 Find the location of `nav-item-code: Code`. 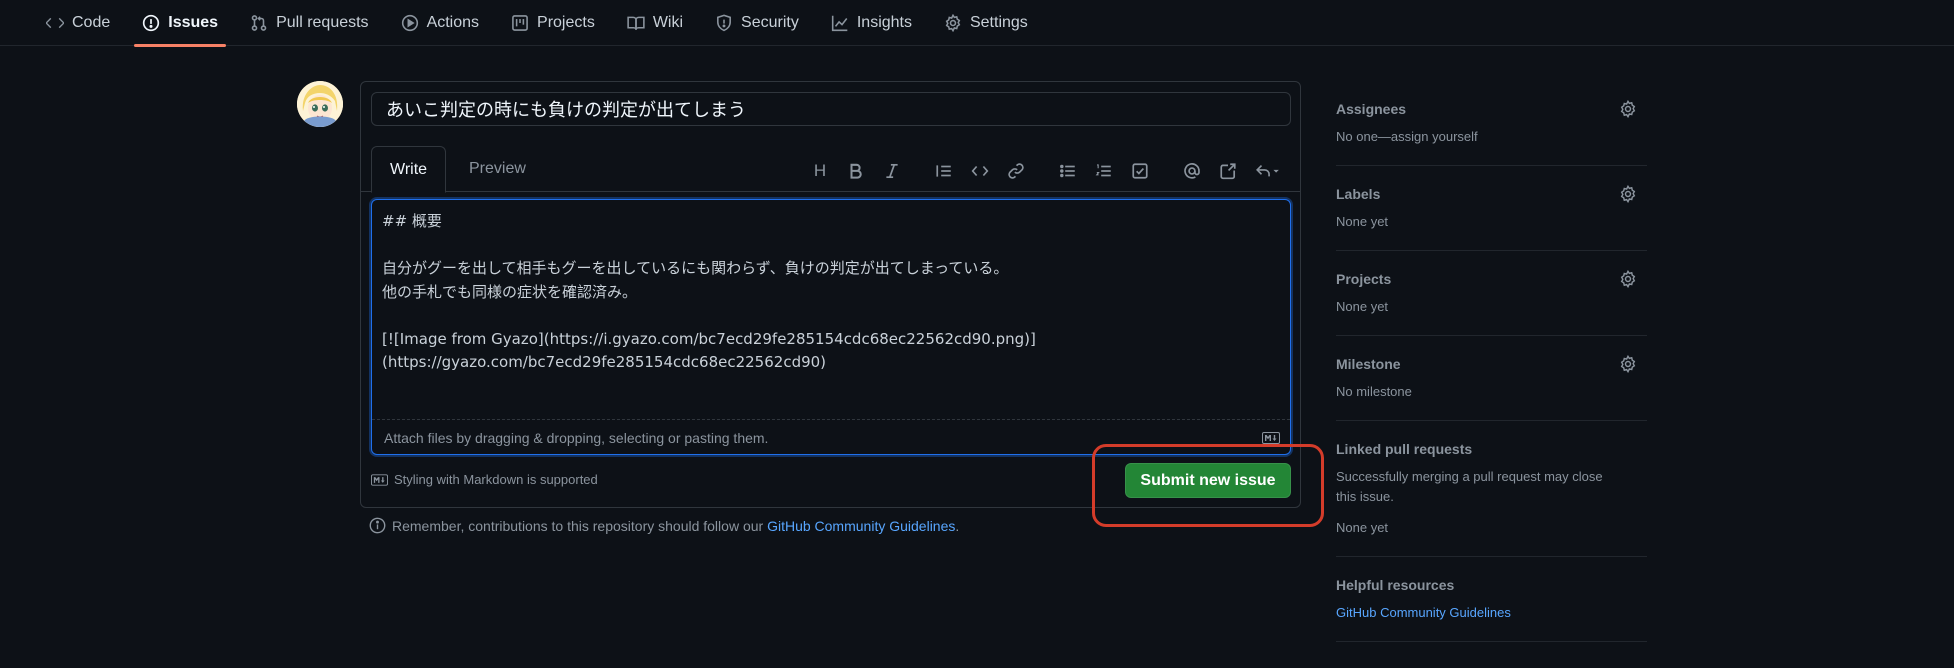

nav-item-code: Code is located at coordinates (78, 23).